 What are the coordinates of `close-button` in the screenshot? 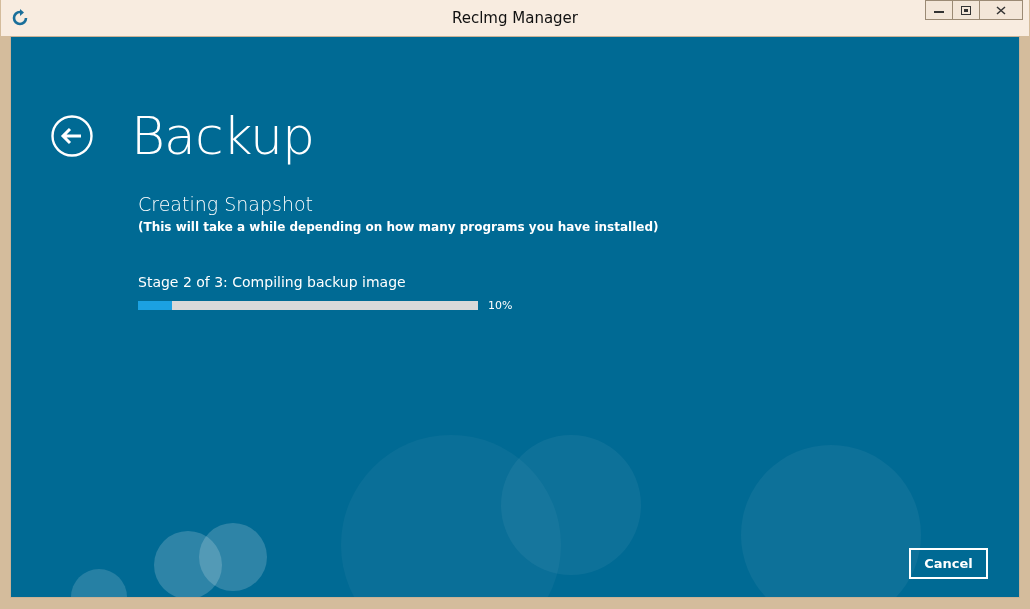 It's located at (1001, 10).